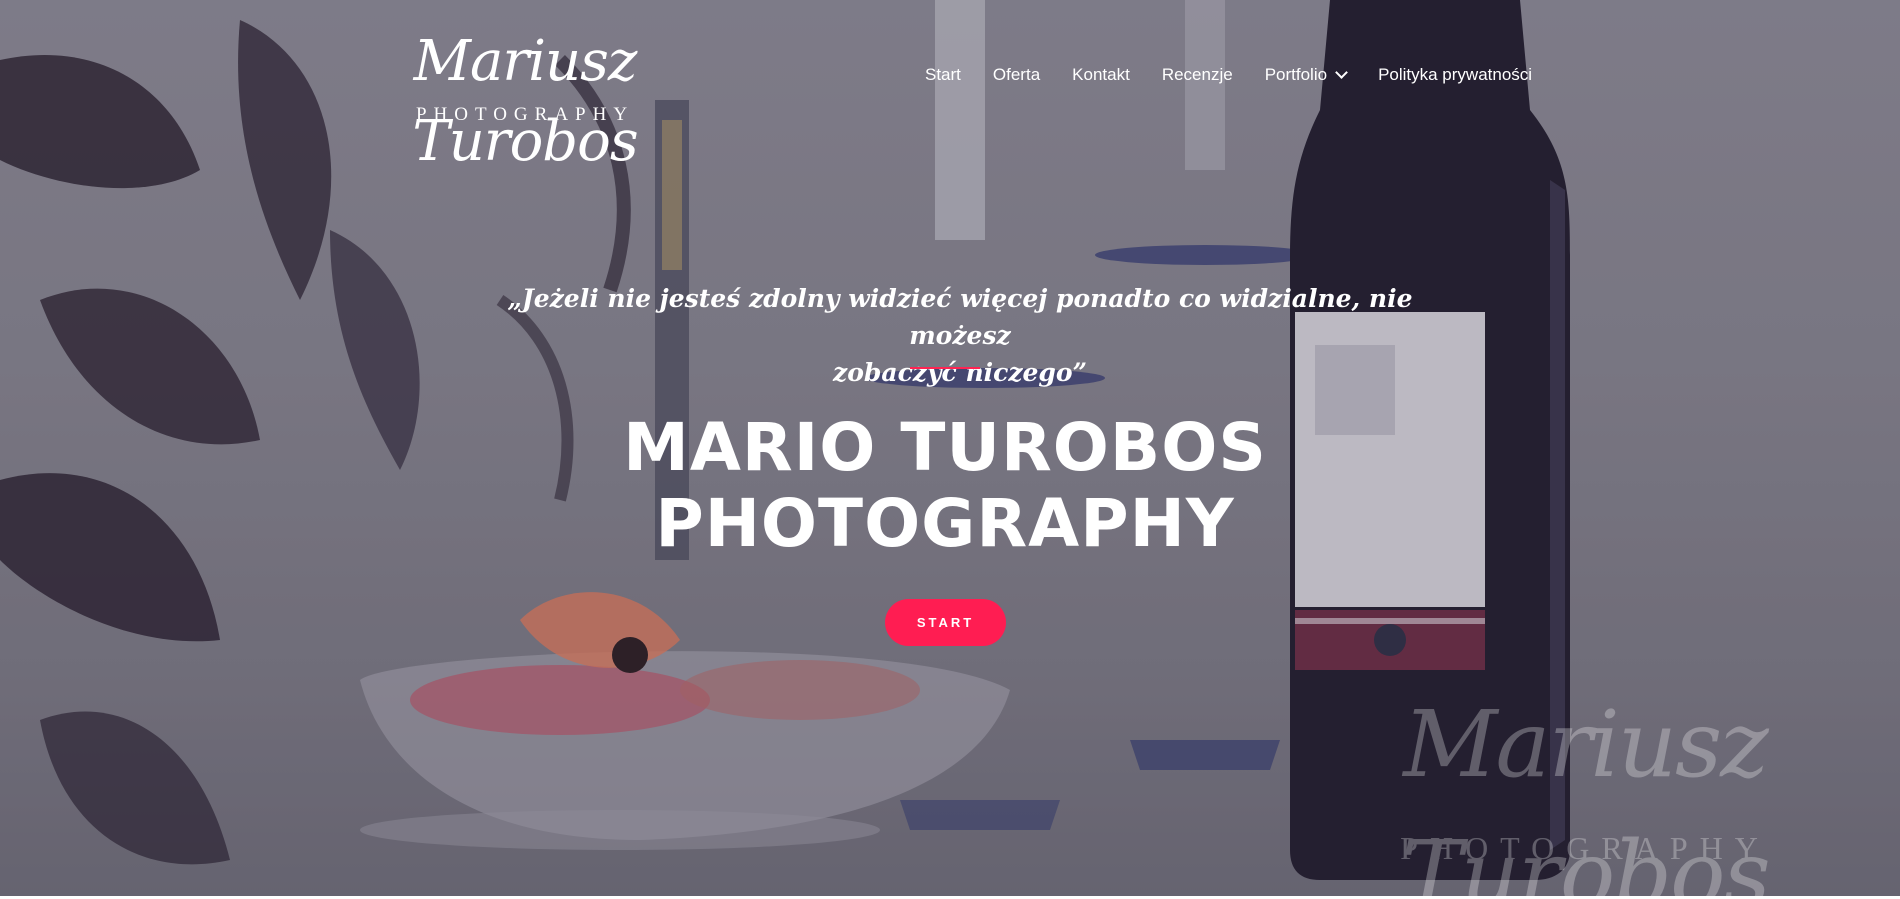 The image size is (1900, 899). Describe the element at coordinates (945, 447) in the screenshot. I see `hero-title-line-1: MARIO TUROBOS` at that location.